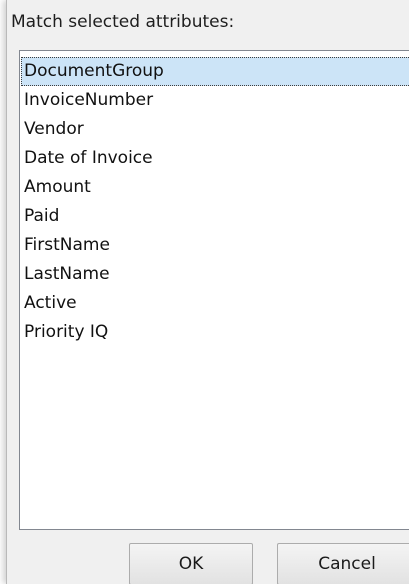 This screenshot has height=584, width=409. Describe the element at coordinates (215, 216) in the screenshot. I see `list-item: Paid` at that location.